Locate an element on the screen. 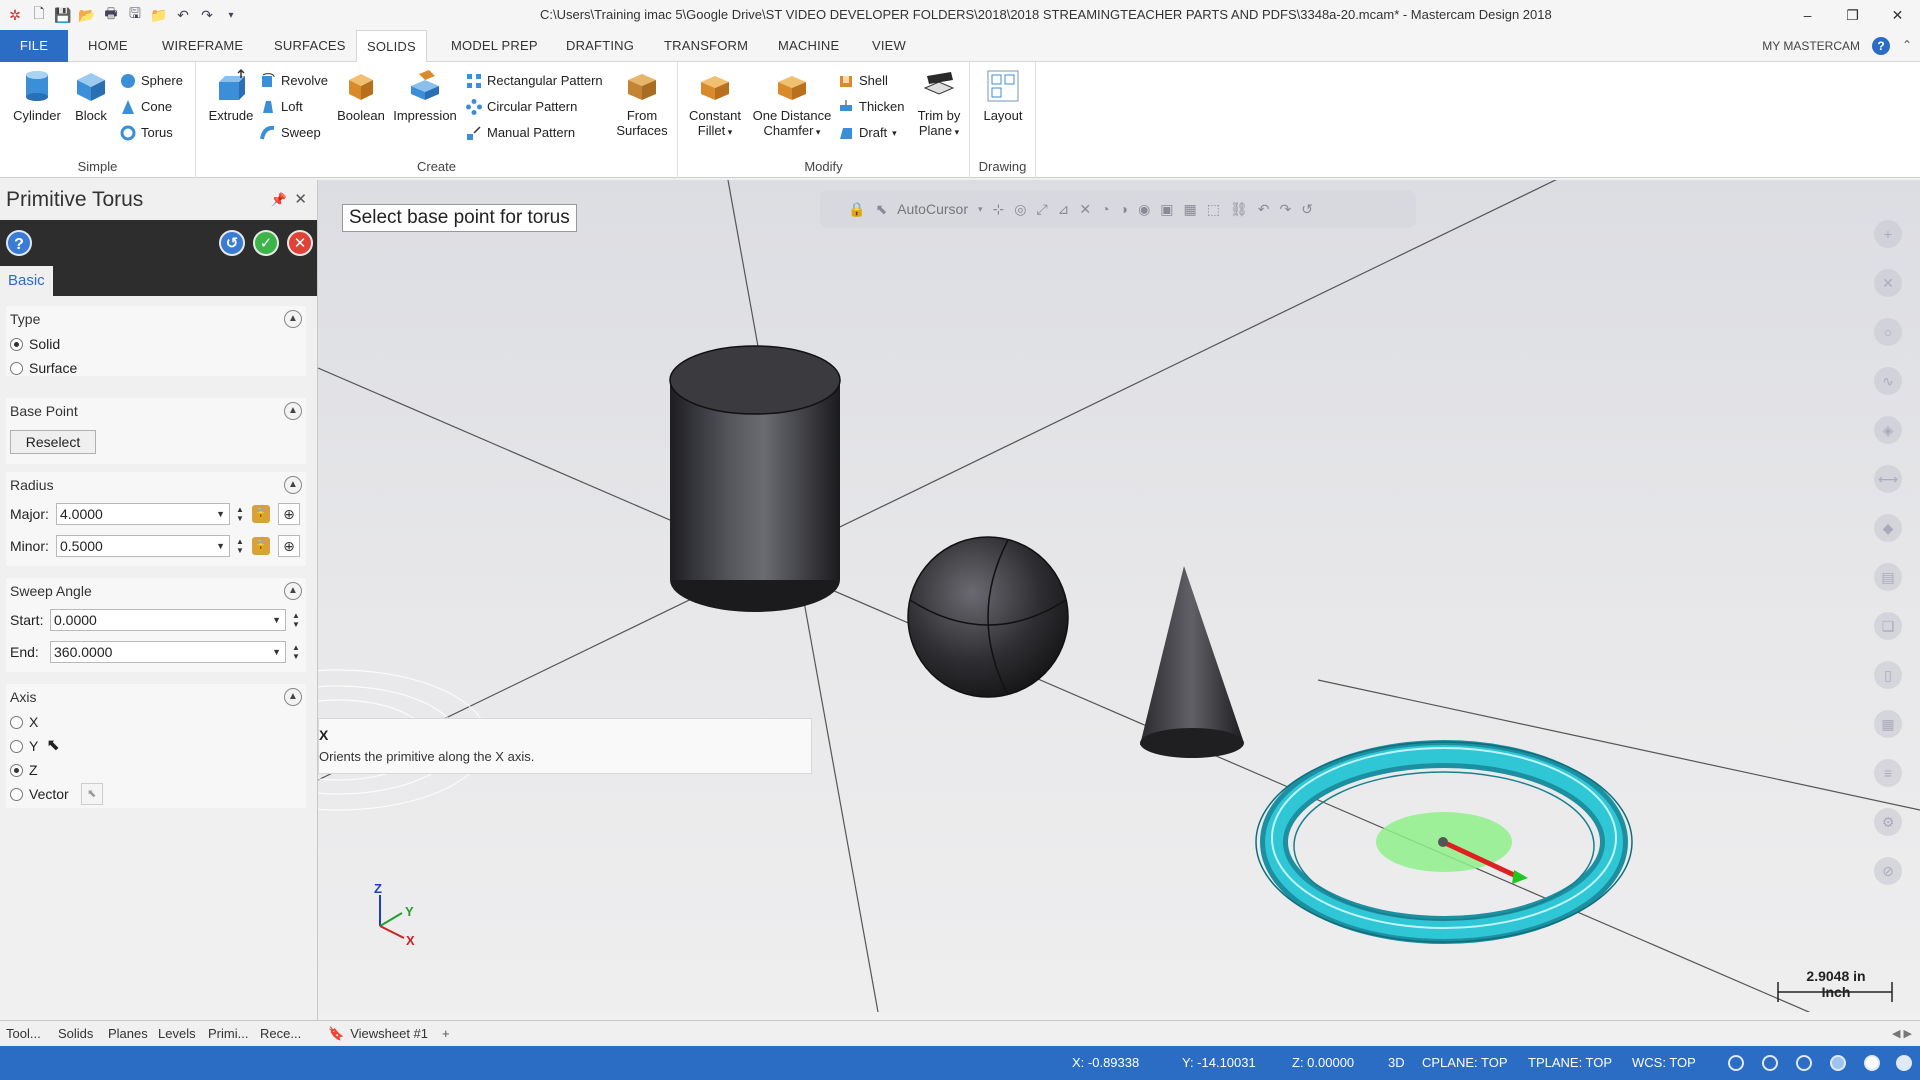 This screenshot has width=1920, height=1080. axis-z-radio: Z is located at coordinates (156, 770).